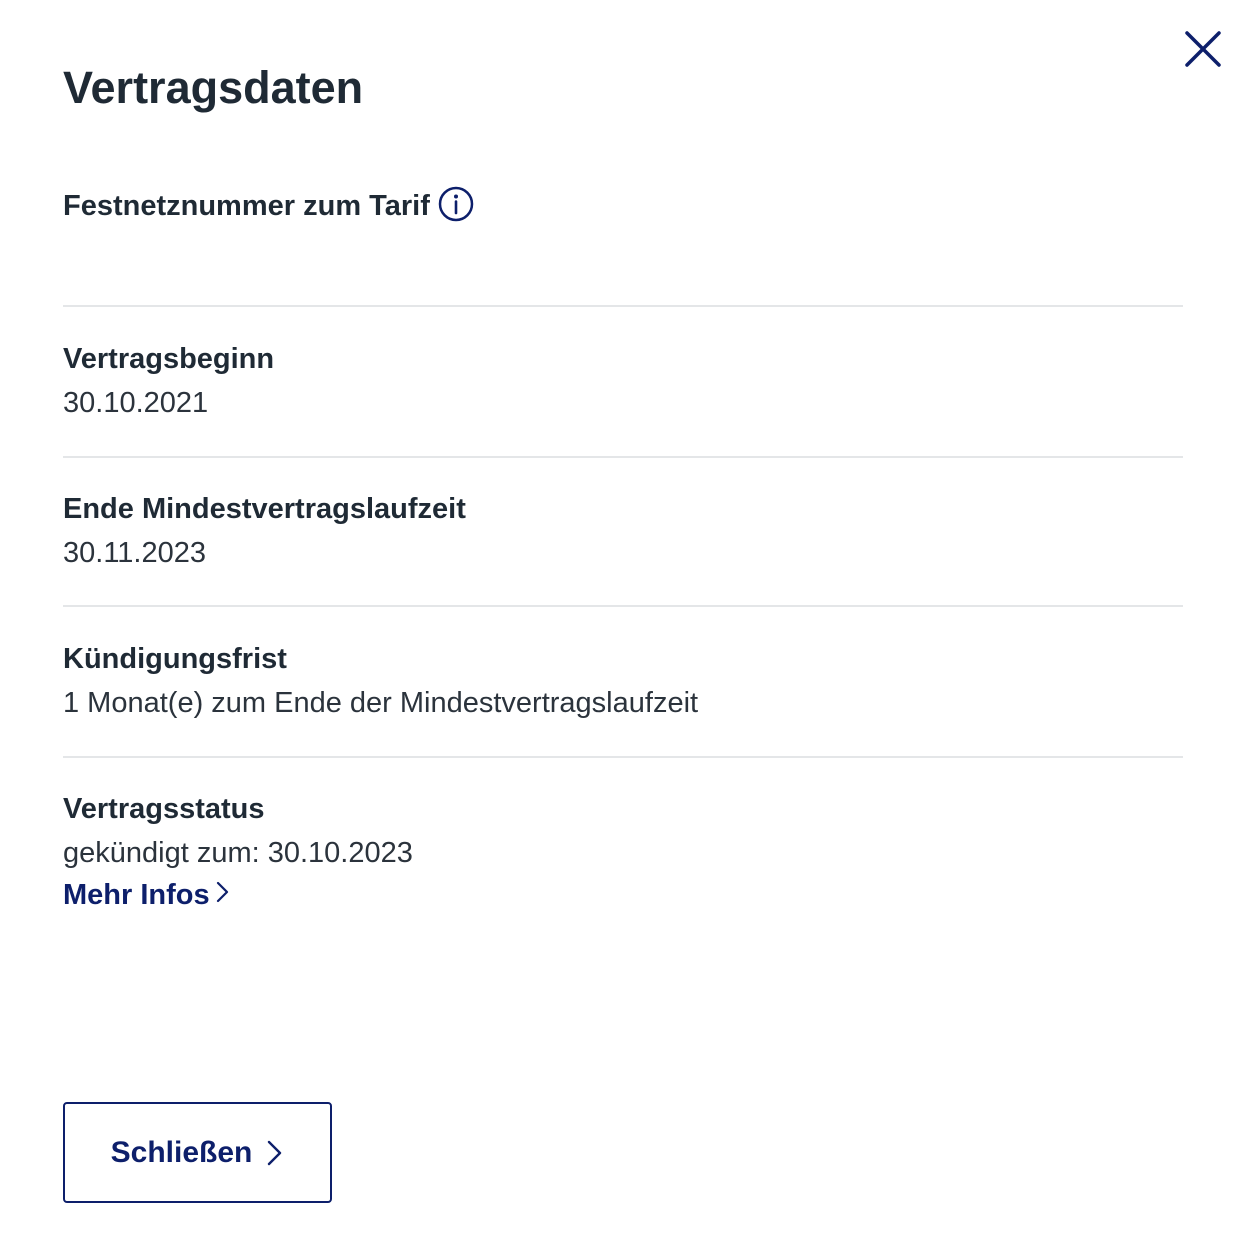  I want to click on close-dialog-button, so click(1203, 49).